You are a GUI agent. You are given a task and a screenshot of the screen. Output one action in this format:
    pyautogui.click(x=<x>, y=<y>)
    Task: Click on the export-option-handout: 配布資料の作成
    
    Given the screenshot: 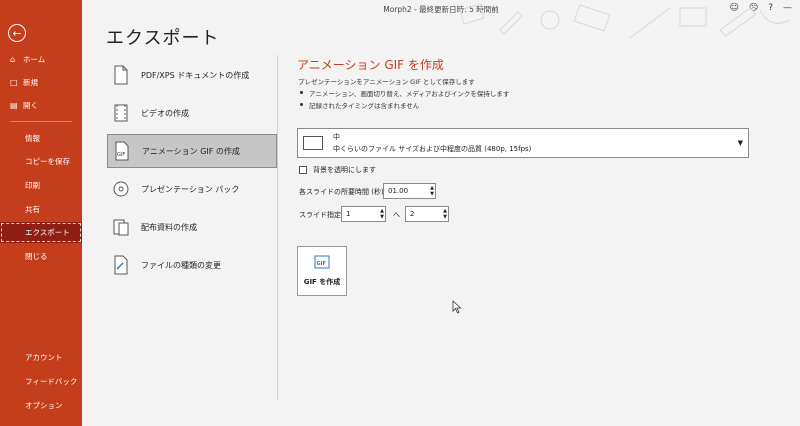 What is the action you would take?
    pyautogui.click(x=192, y=227)
    